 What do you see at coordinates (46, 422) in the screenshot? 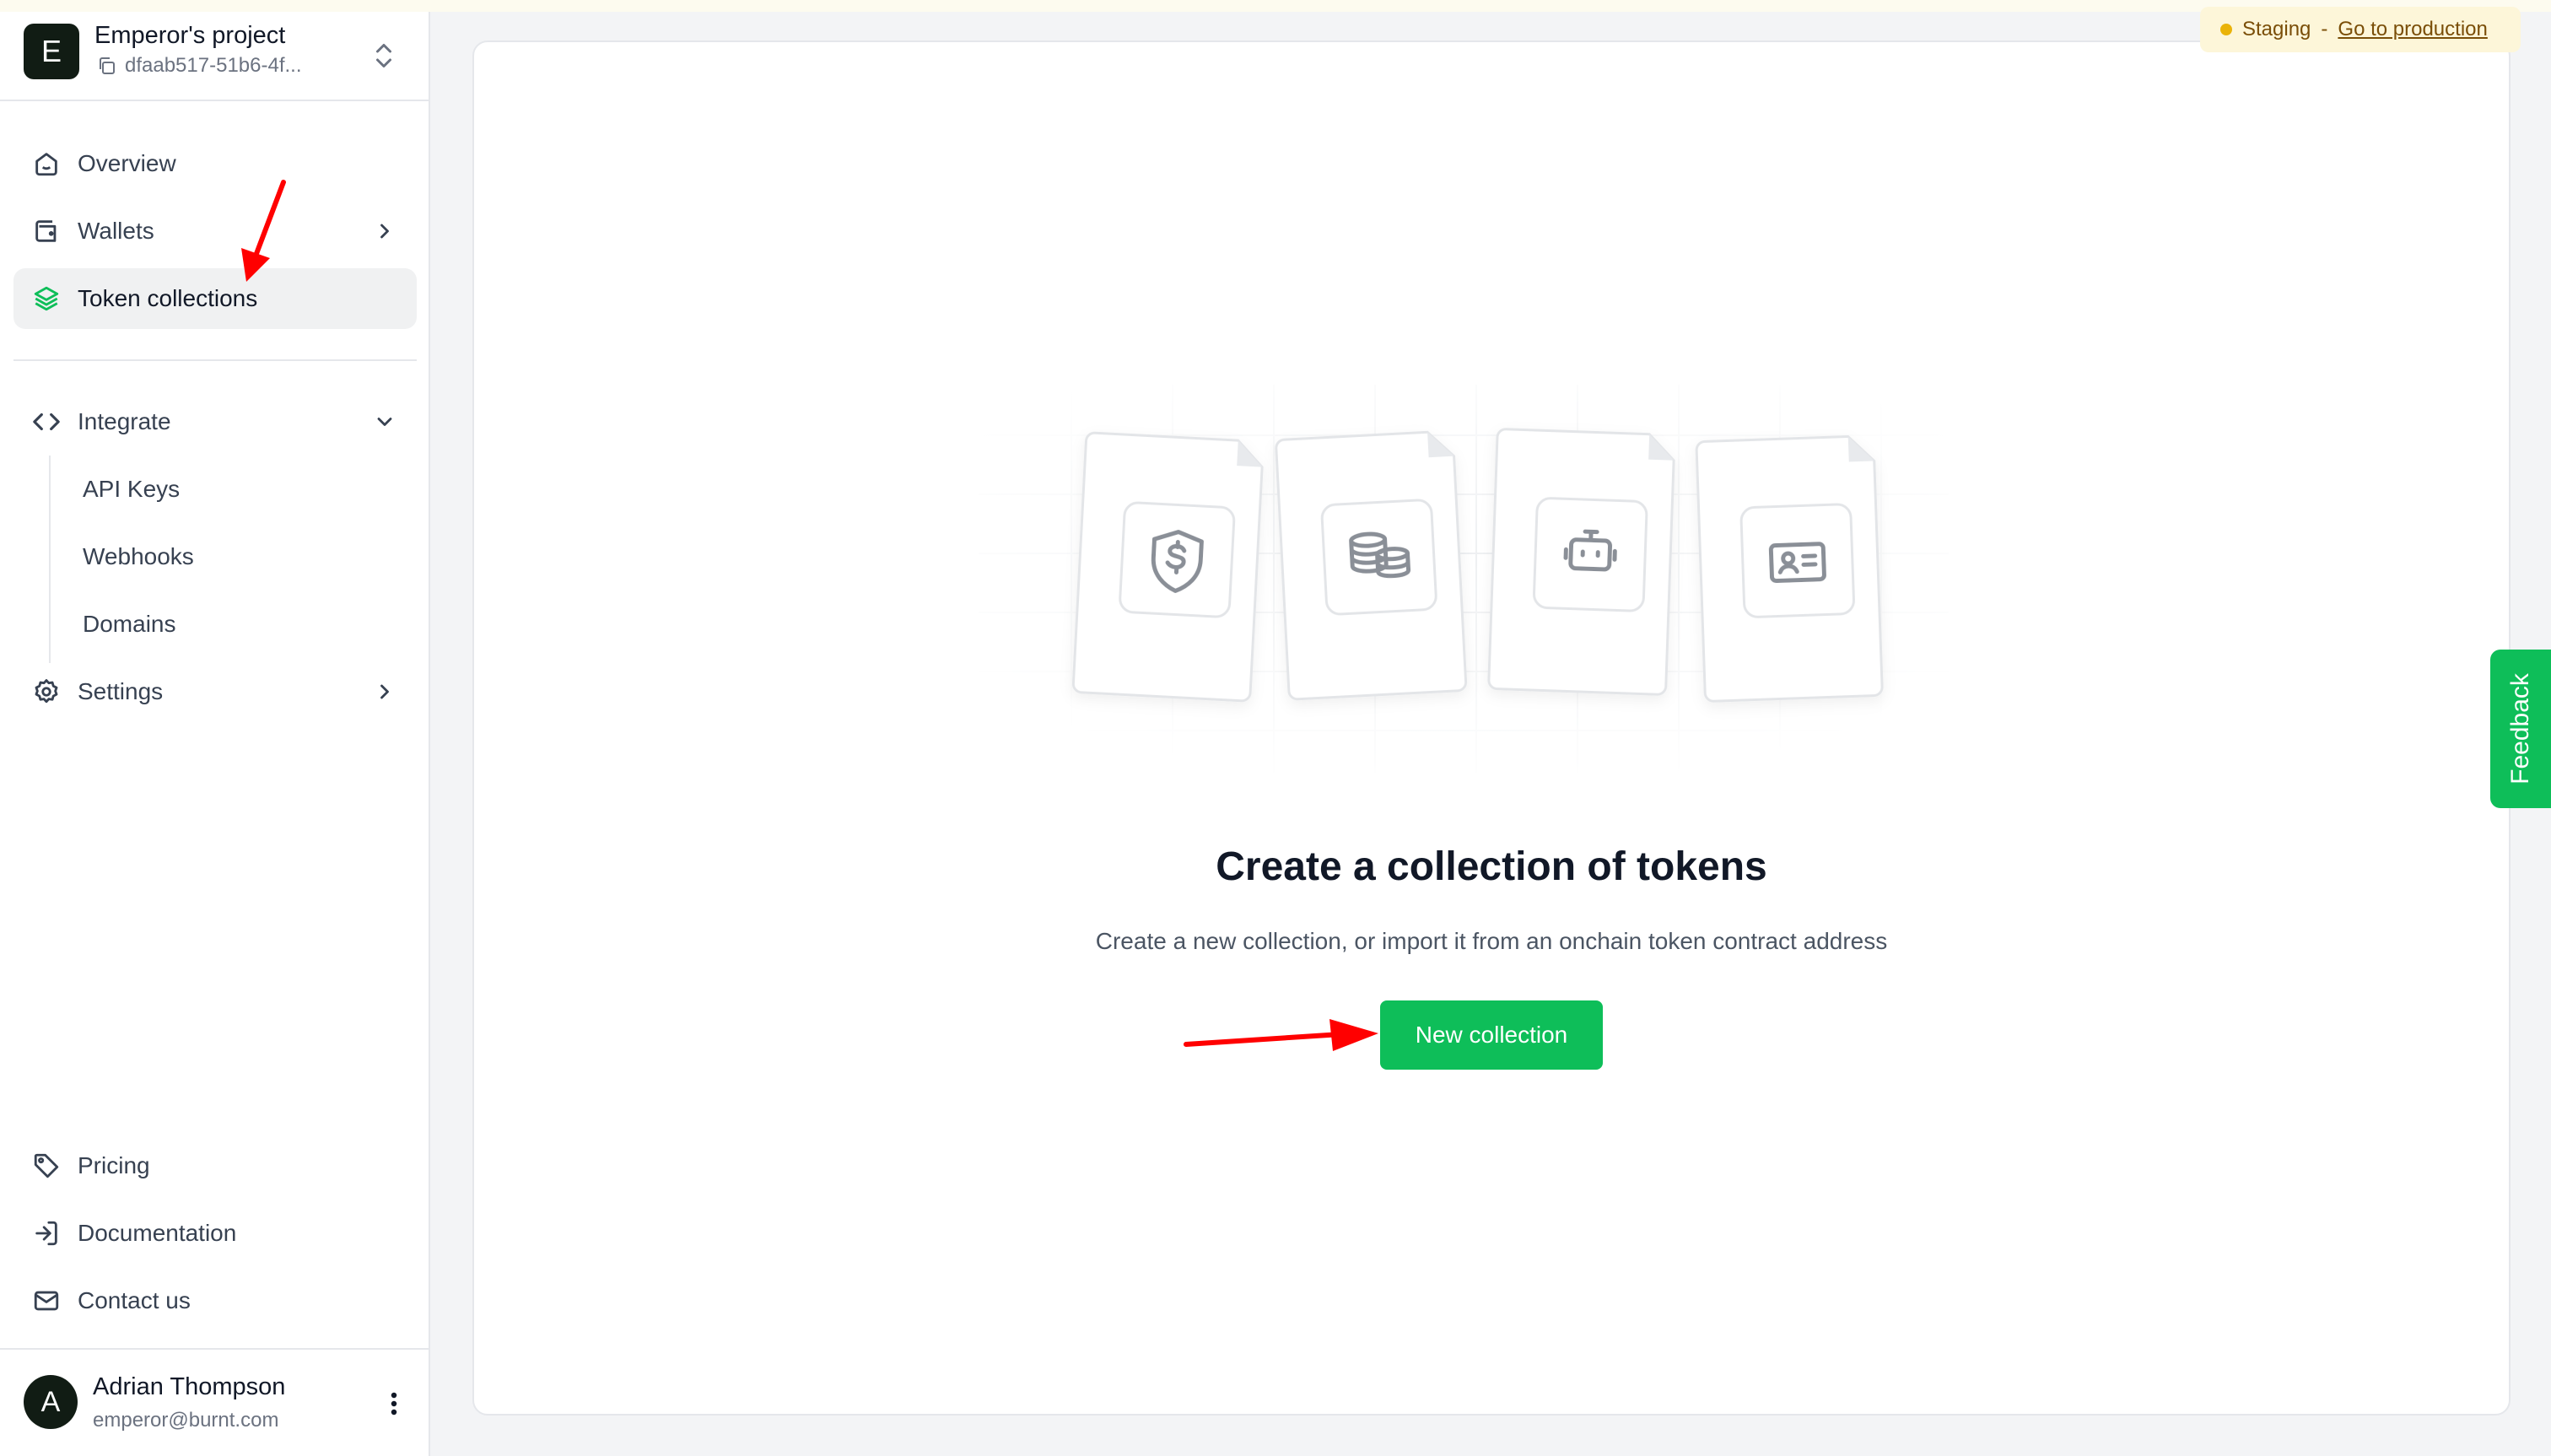
I see `code-icon` at bounding box center [46, 422].